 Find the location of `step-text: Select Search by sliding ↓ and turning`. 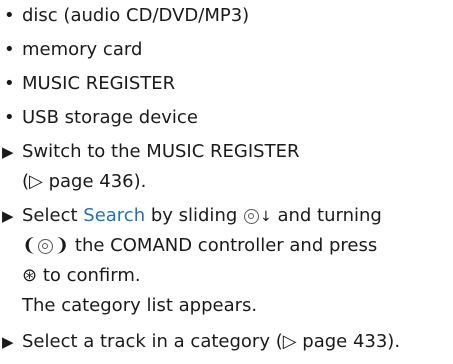

step-text: Select Search by sliding ↓ and turning is located at coordinates (202, 216).